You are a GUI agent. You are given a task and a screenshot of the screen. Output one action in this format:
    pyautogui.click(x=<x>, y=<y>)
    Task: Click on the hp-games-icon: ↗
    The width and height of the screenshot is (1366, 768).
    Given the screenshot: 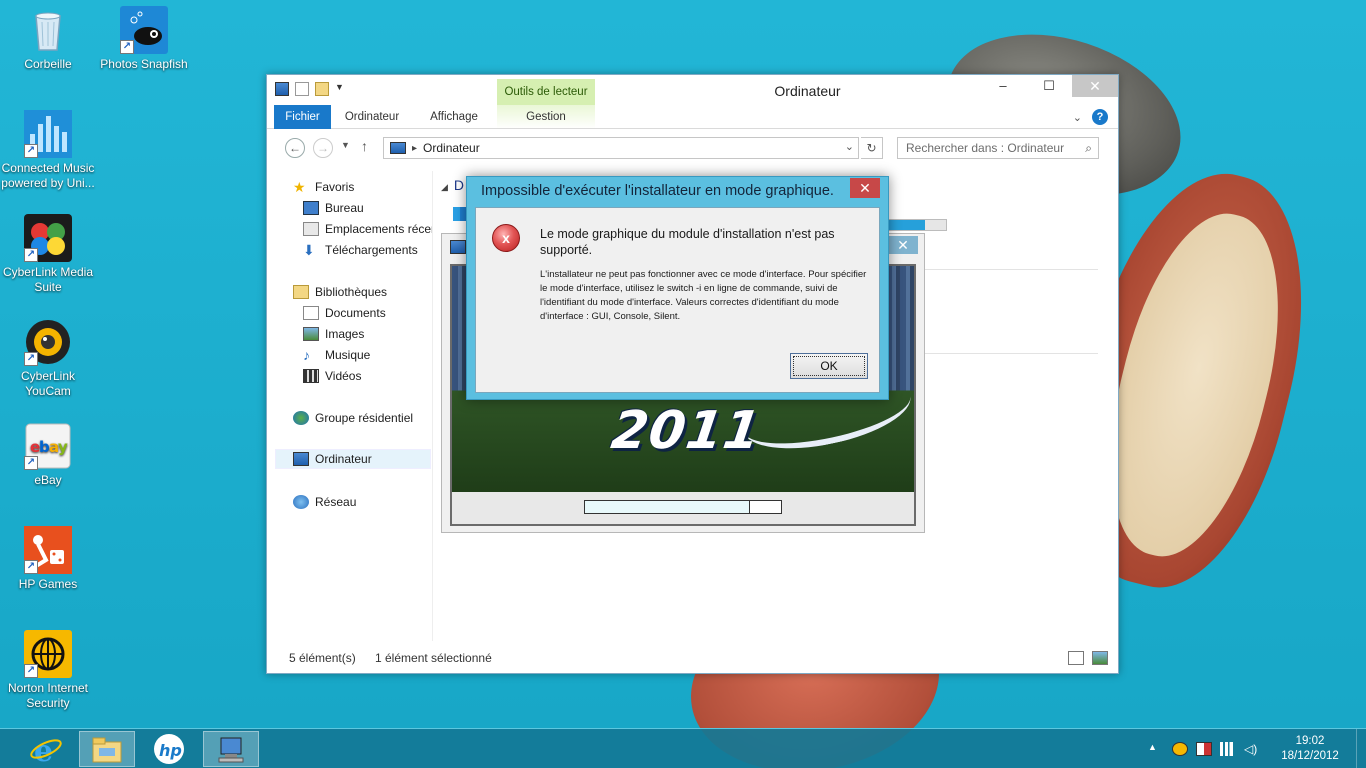 What is the action you would take?
    pyautogui.click(x=48, y=550)
    